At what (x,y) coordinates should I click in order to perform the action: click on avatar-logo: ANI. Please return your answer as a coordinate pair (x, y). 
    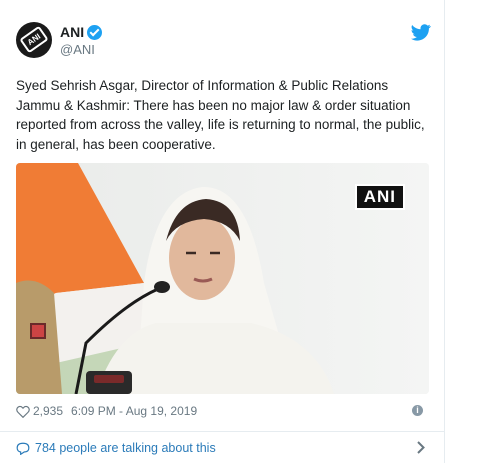
    Looking at the image, I should click on (34, 39).